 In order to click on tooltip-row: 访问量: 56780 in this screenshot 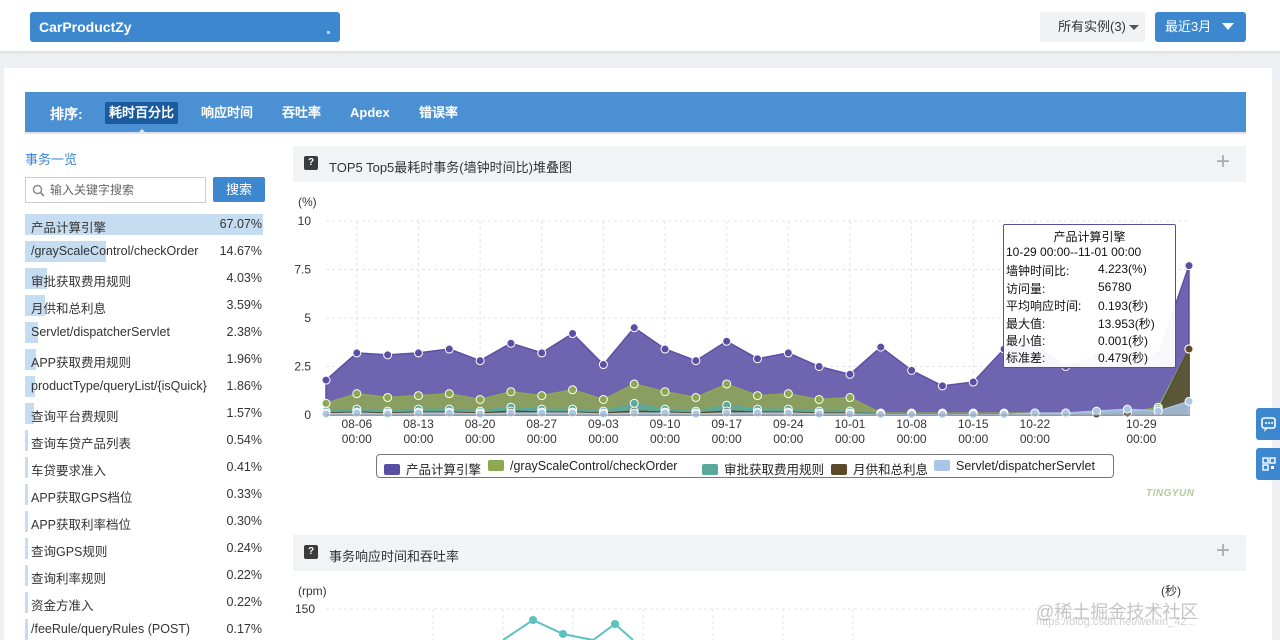, I will do `click(1091, 289)`.